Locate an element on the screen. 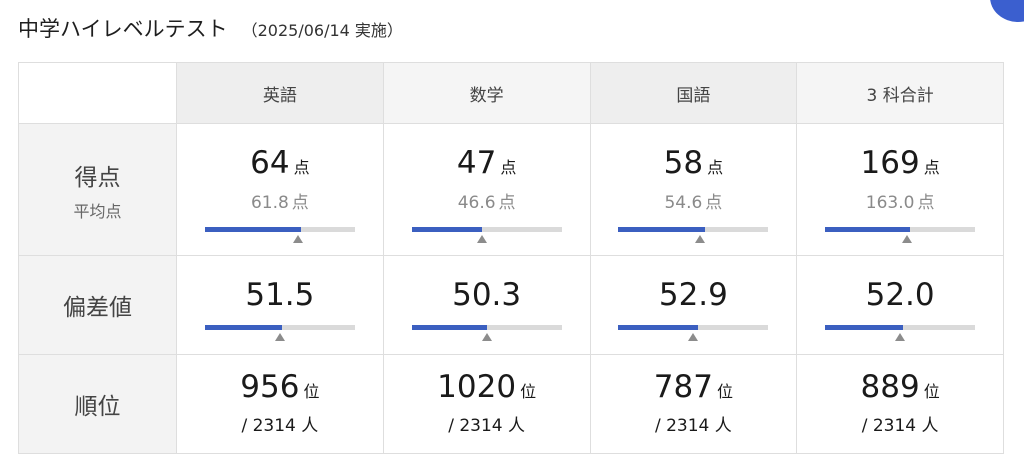  average-value: 46.6 is located at coordinates (476, 202).